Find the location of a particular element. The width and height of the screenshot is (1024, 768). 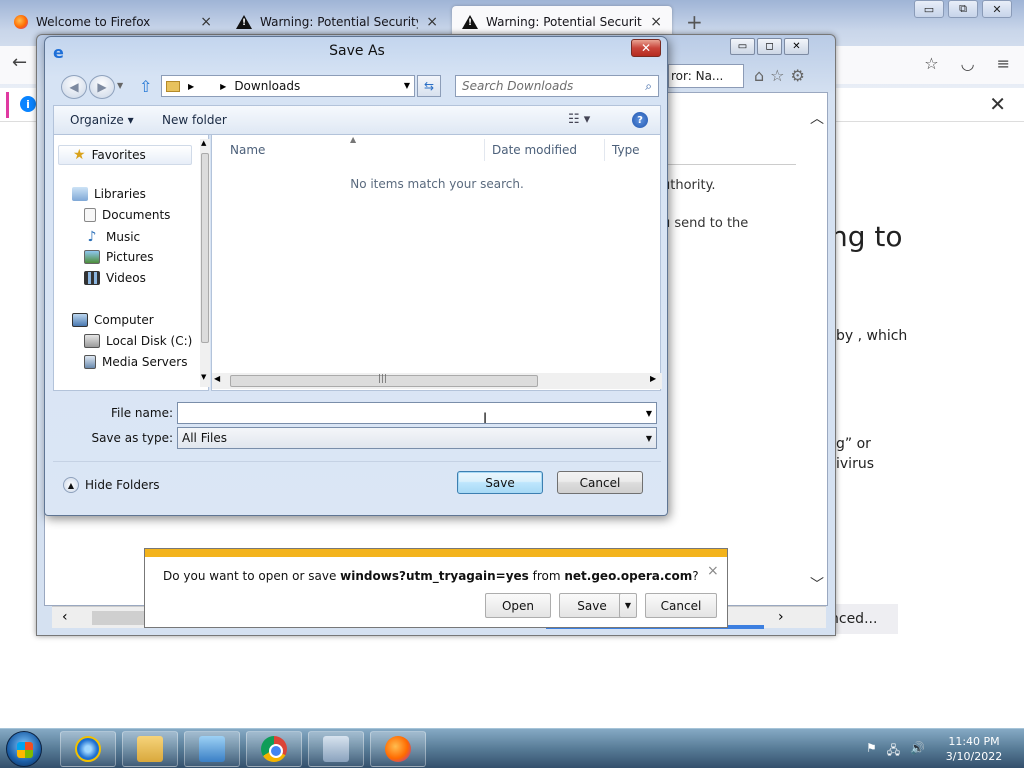

drive-icon is located at coordinates (92, 341).